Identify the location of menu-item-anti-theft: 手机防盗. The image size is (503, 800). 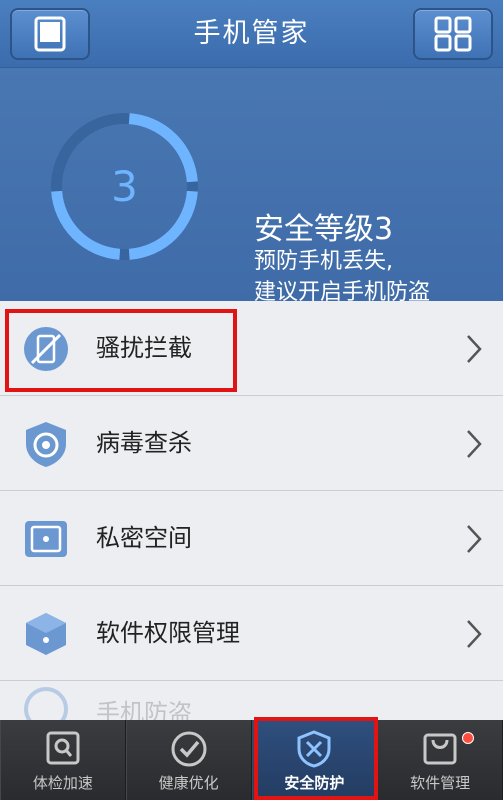
(251, 701).